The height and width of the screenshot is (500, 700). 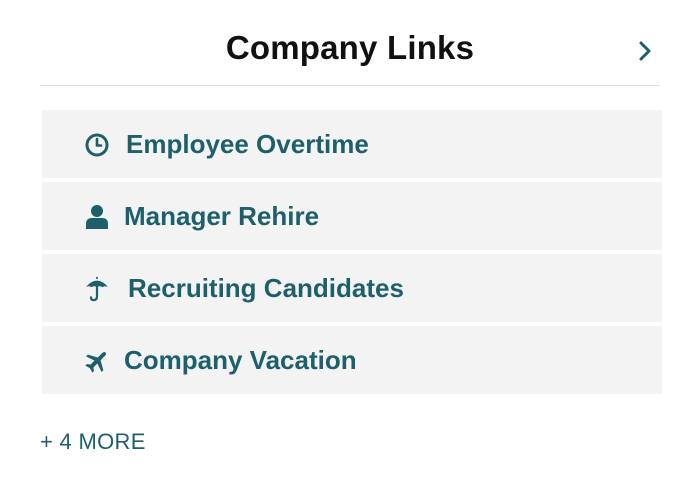 What do you see at coordinates (350, 47) in the screenshot?
I see `widget-title: Company Links` at bounding box center [350, 47].